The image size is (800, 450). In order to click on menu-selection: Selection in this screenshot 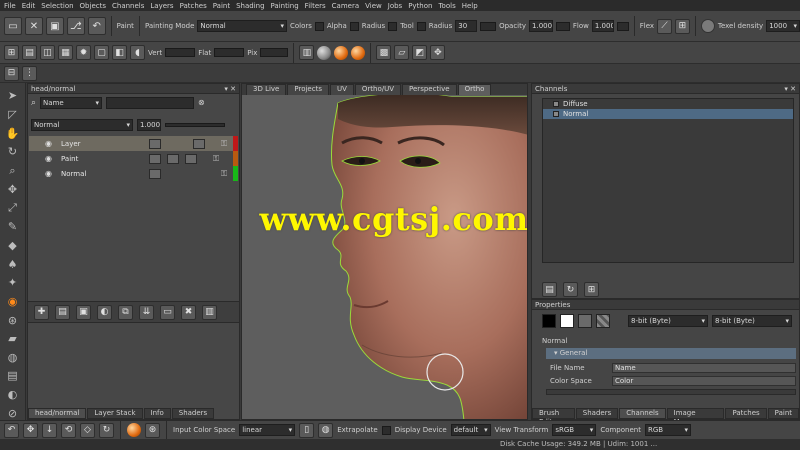, I will do `click(57, 6)`.